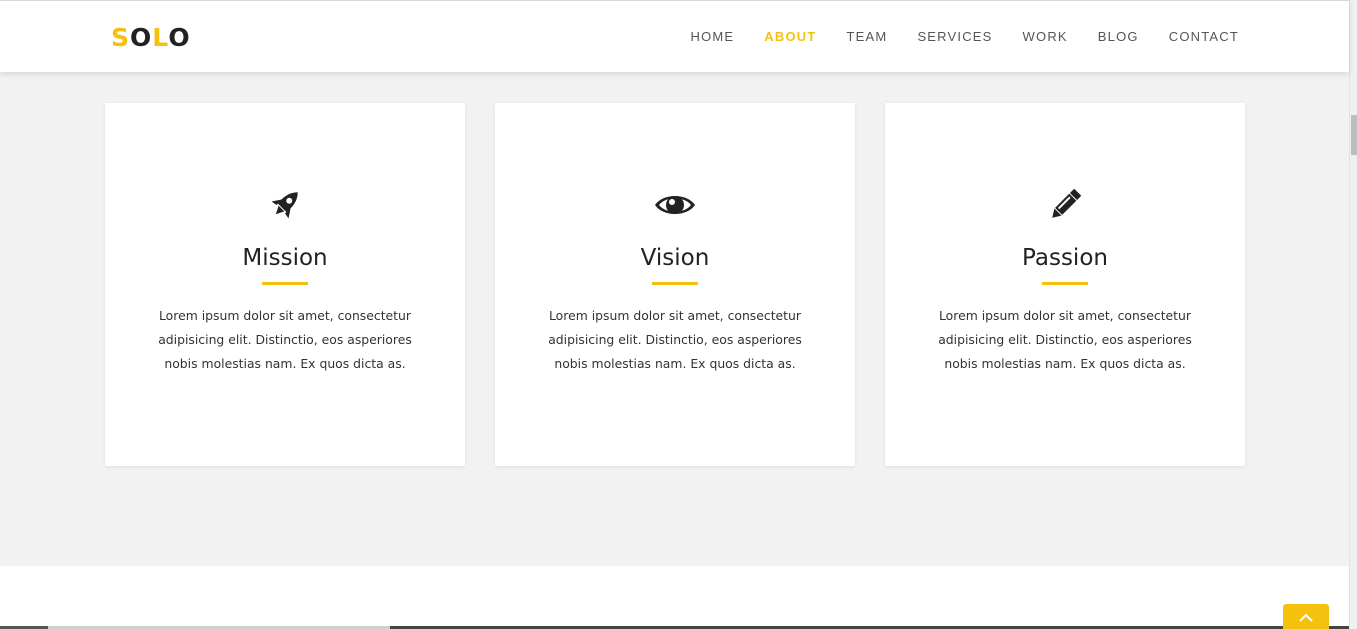 The image size is (1357, 629). I want to click on nav-item-about: ABOUT, so click(790, 37).